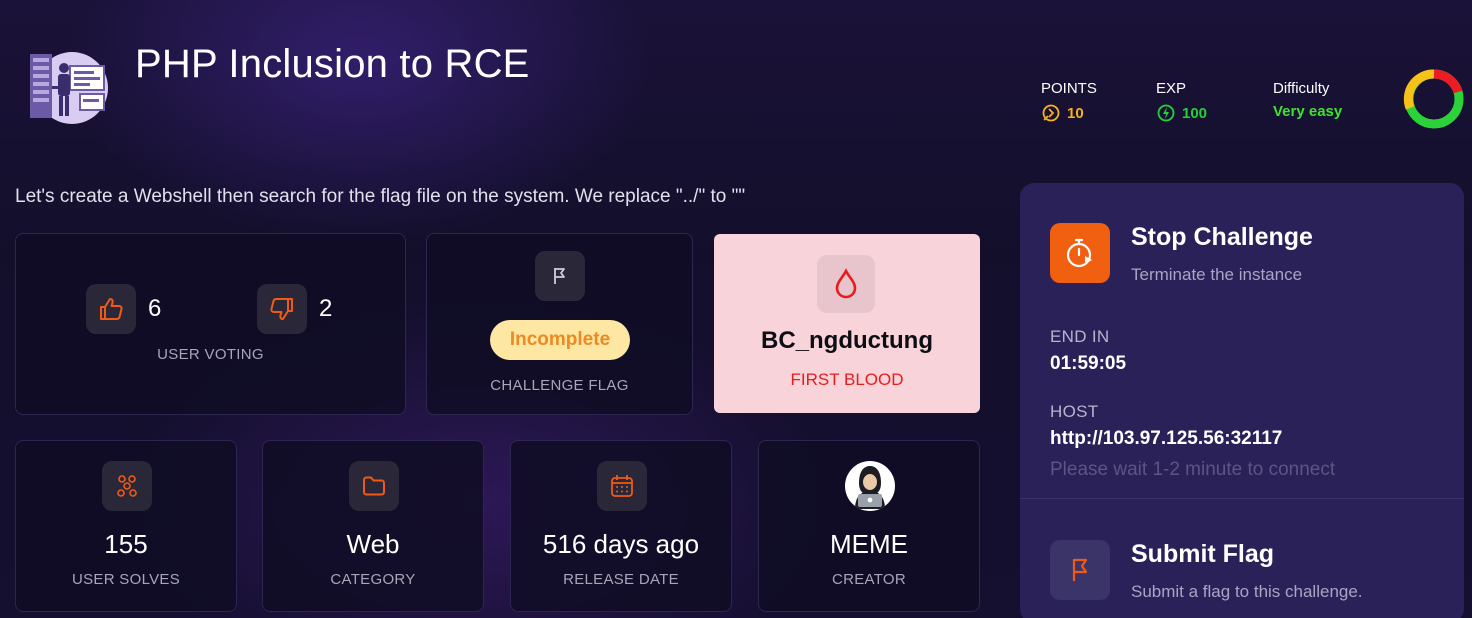 Image resolution: width=1472 pixels, height=618 pixels. Describe the element at coordinates (559, 385) in the screenshot. I see `challenge-flag-label: CHALLENGE FLAG` at that location.